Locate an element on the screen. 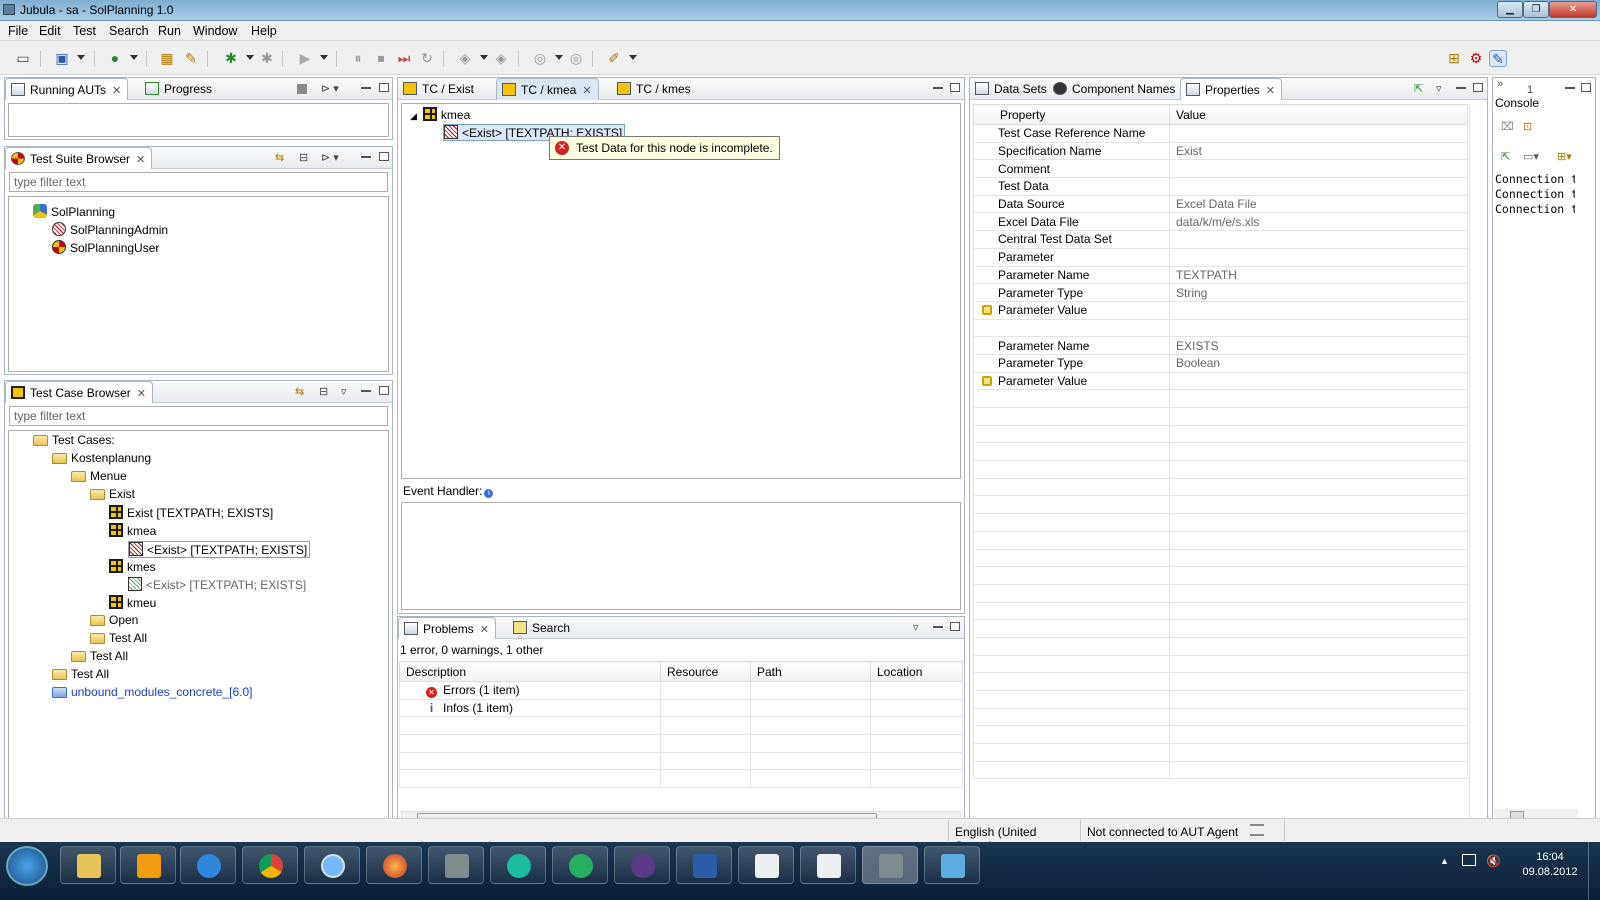  firefox-taskbar-button is located at coordinates (394, 865).